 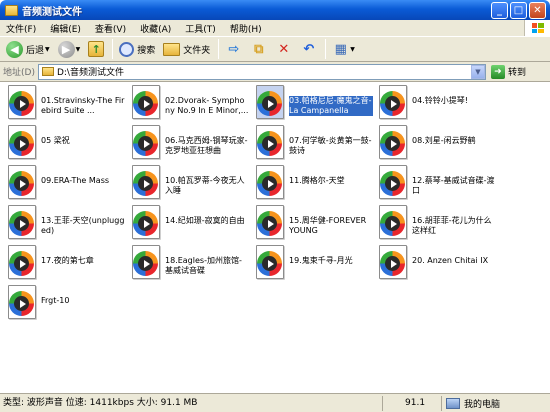 I want to click on copy-to-button: ⧉, so click(x=258, y=49).